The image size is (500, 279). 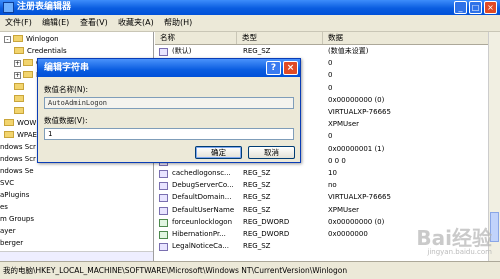 What do you see at coordinates (475, 7) in the screenshot?
I see `maximize-button: □` at bounding box center [475, 7].